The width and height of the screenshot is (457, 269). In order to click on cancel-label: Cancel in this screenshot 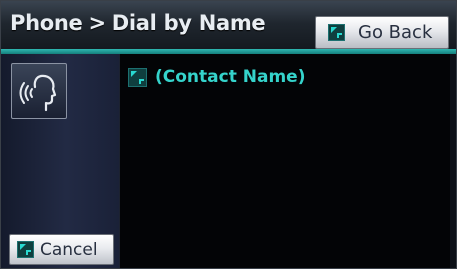, I will do `click(69, 249)`.